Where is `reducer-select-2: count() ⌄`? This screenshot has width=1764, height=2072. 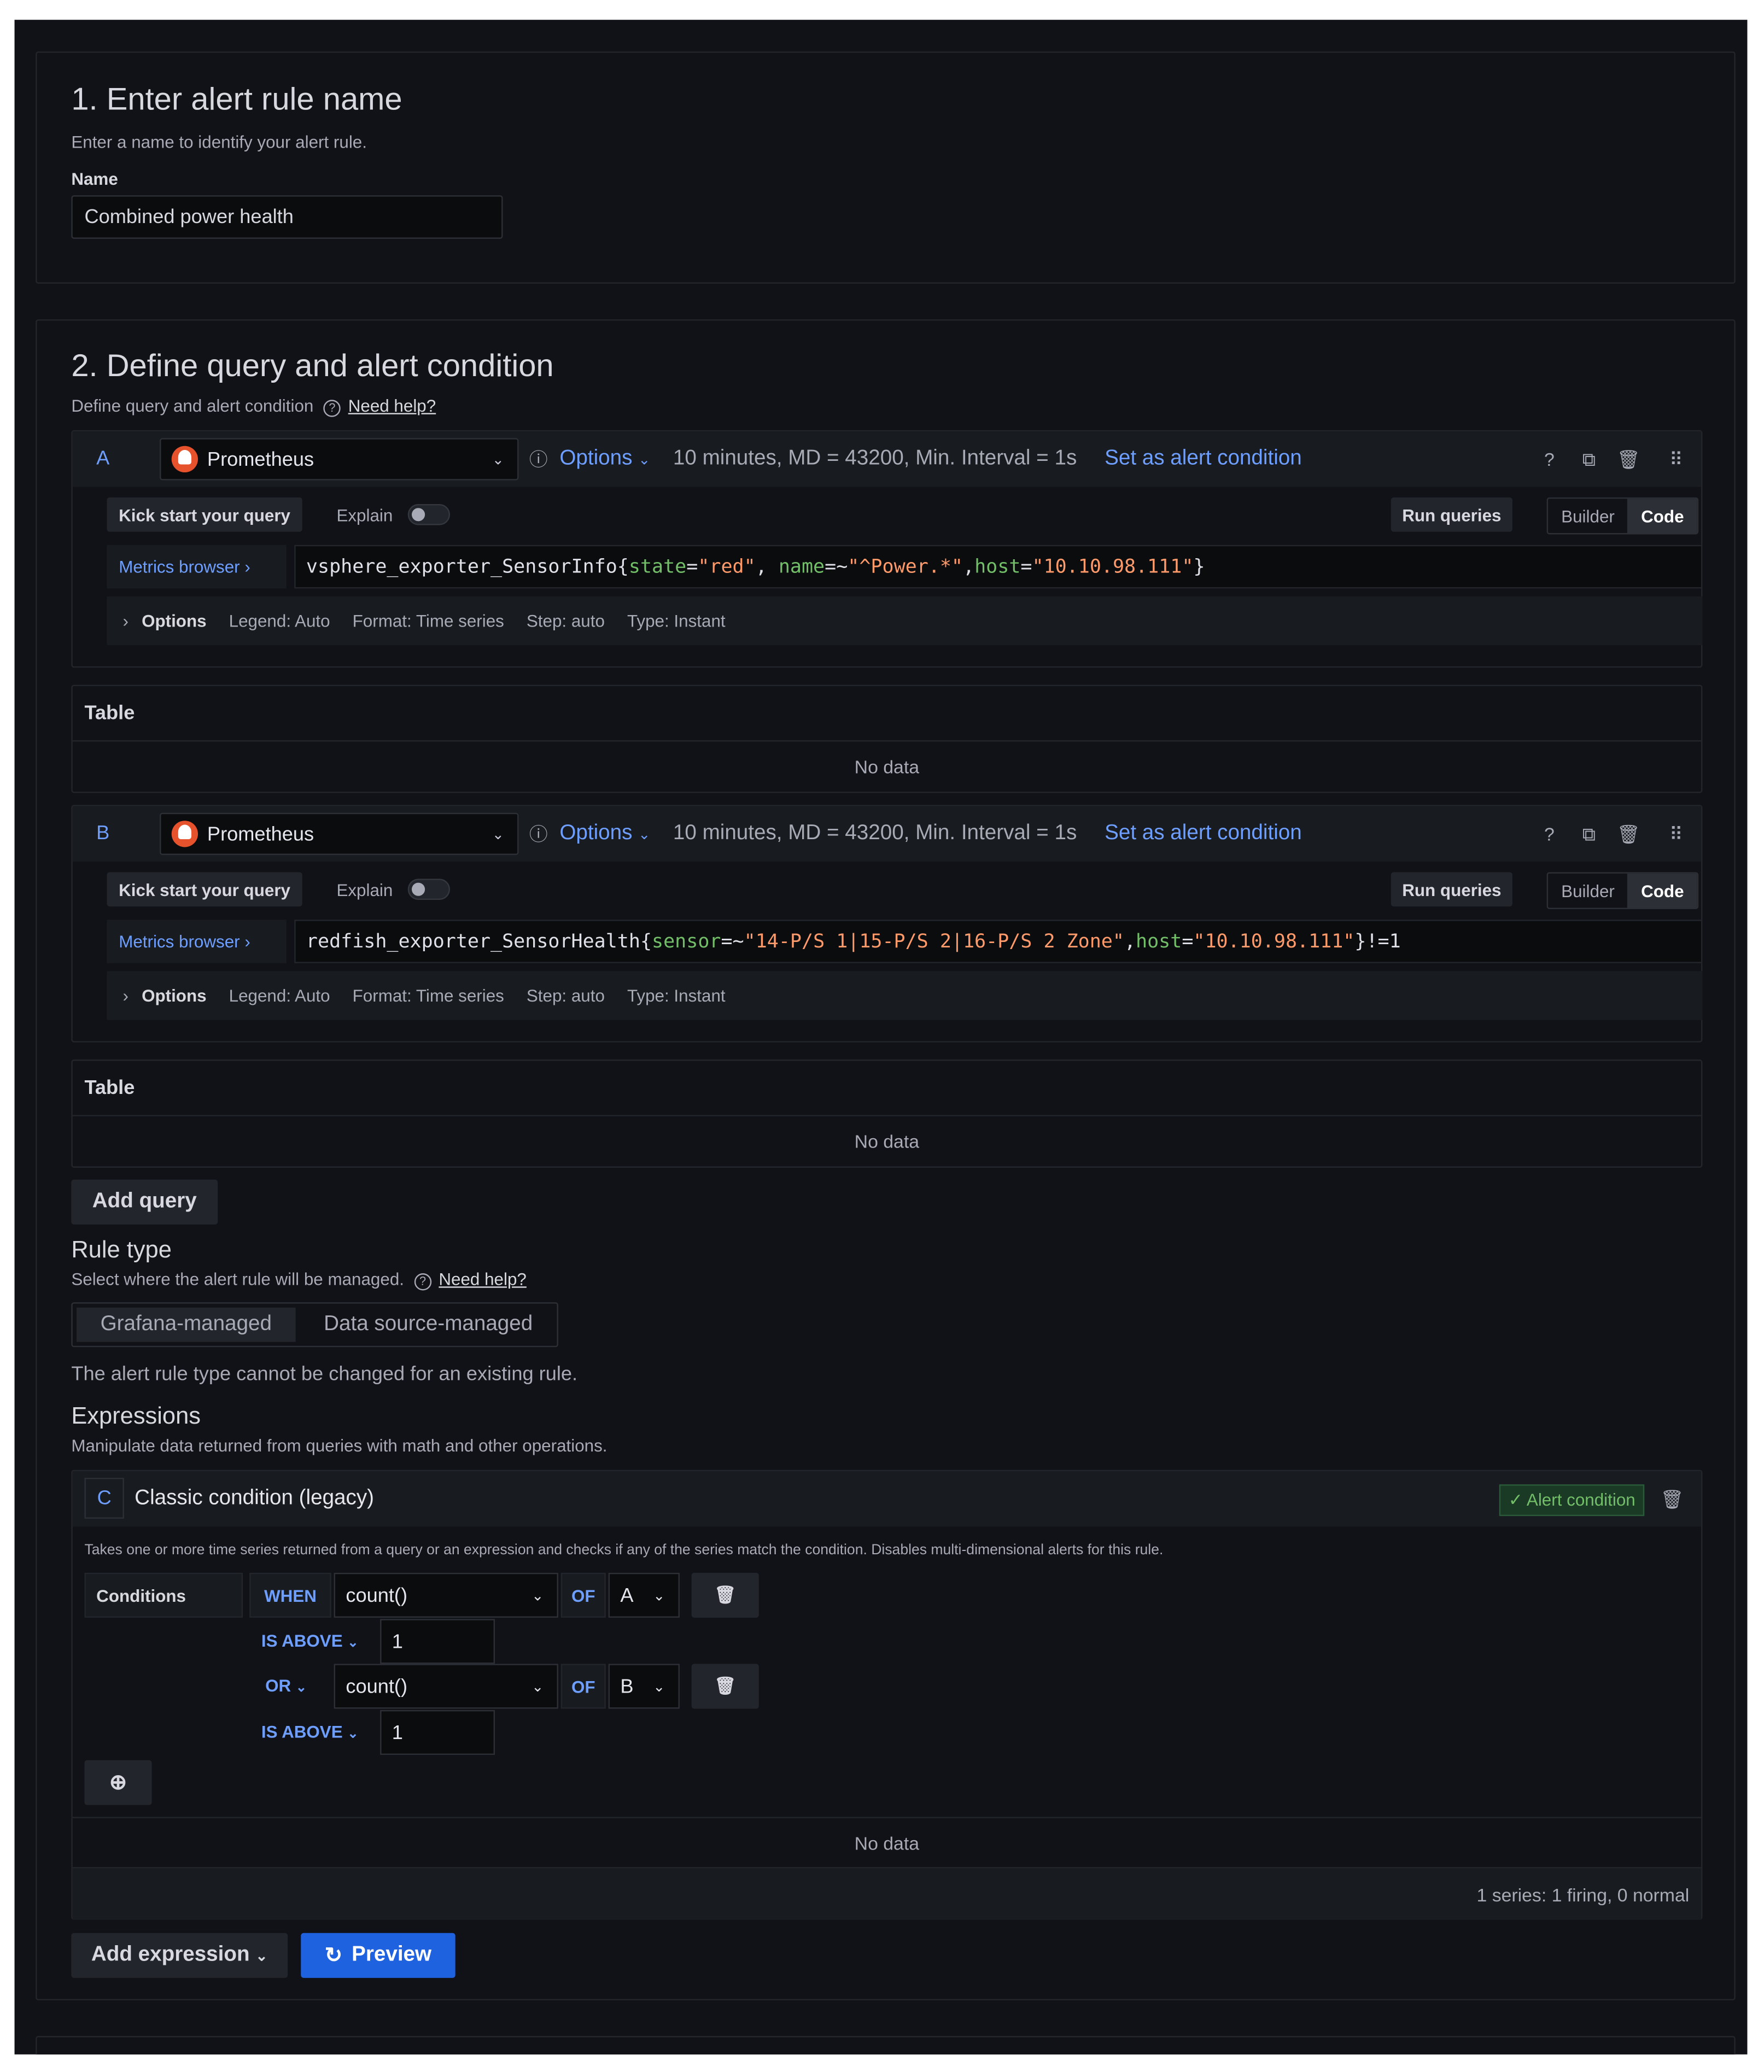
reducer-select-2: count() ⌄ is located at coordinates (446, 1686).